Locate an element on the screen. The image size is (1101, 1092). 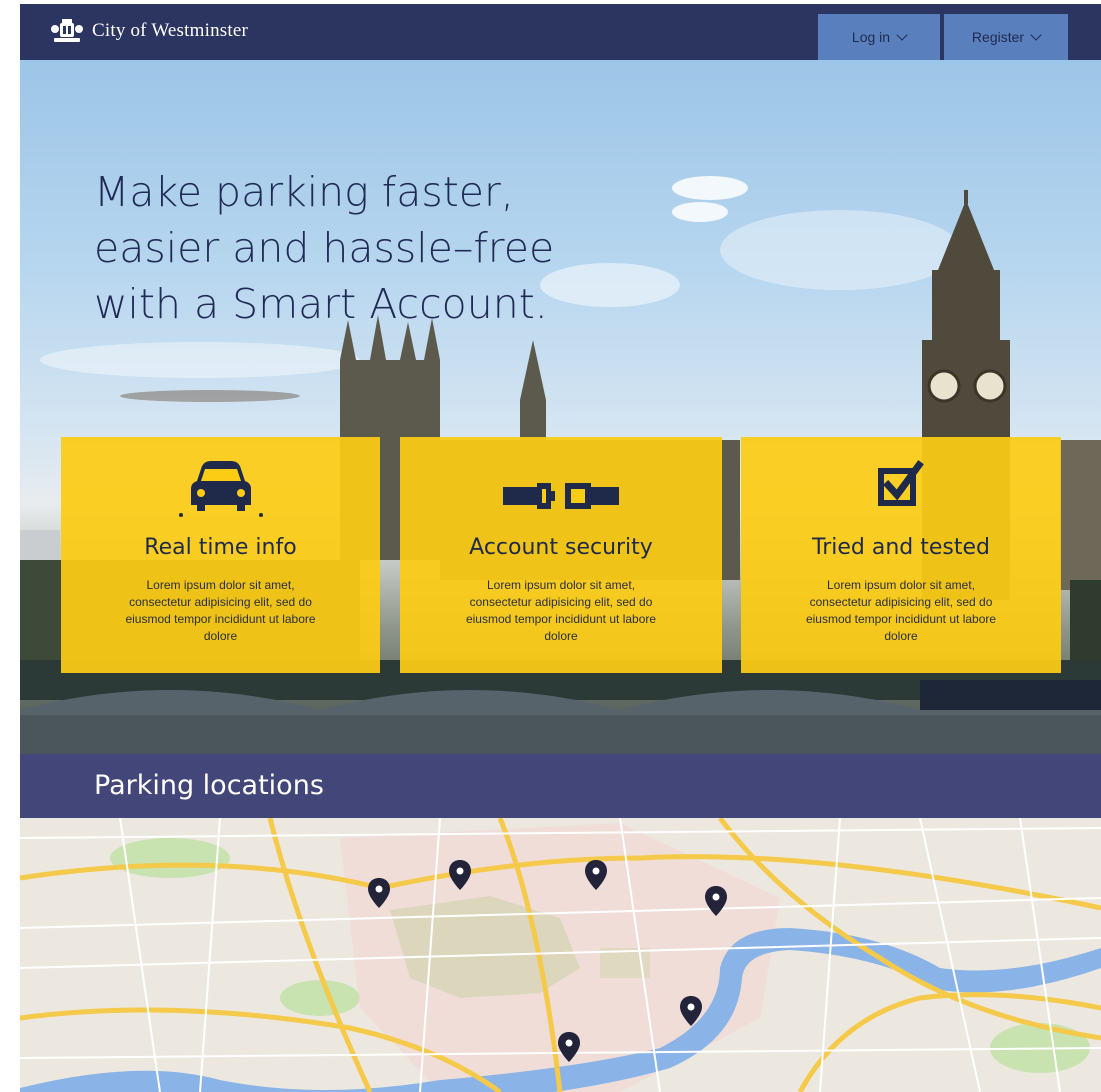
section-title: Parking locations is located at coordinates (209, 785).